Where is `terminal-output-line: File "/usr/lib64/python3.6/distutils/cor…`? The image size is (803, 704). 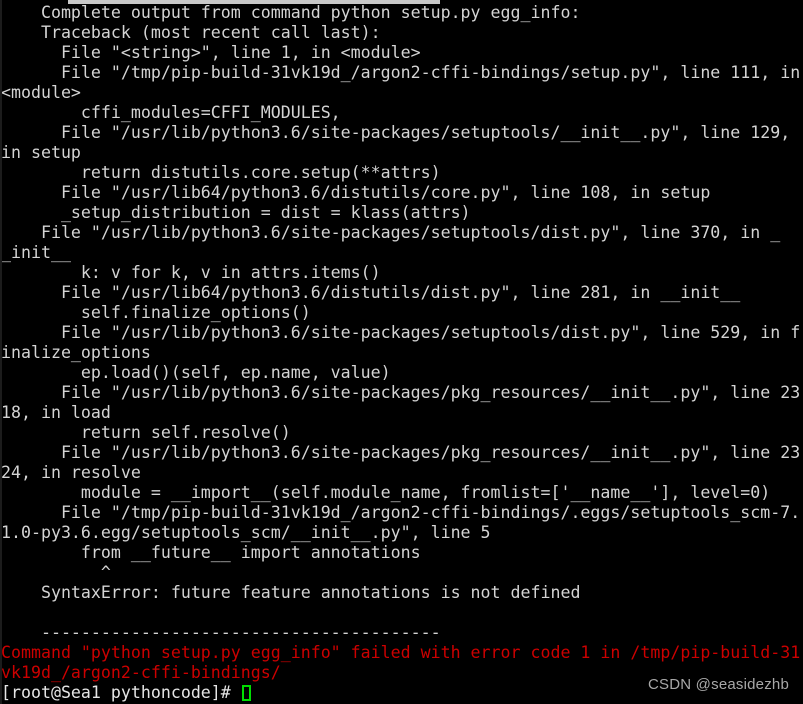
terminal-output-line: File "/usr/lib64/python3.6/distutils/cor… is located at coordinates (356, 192).